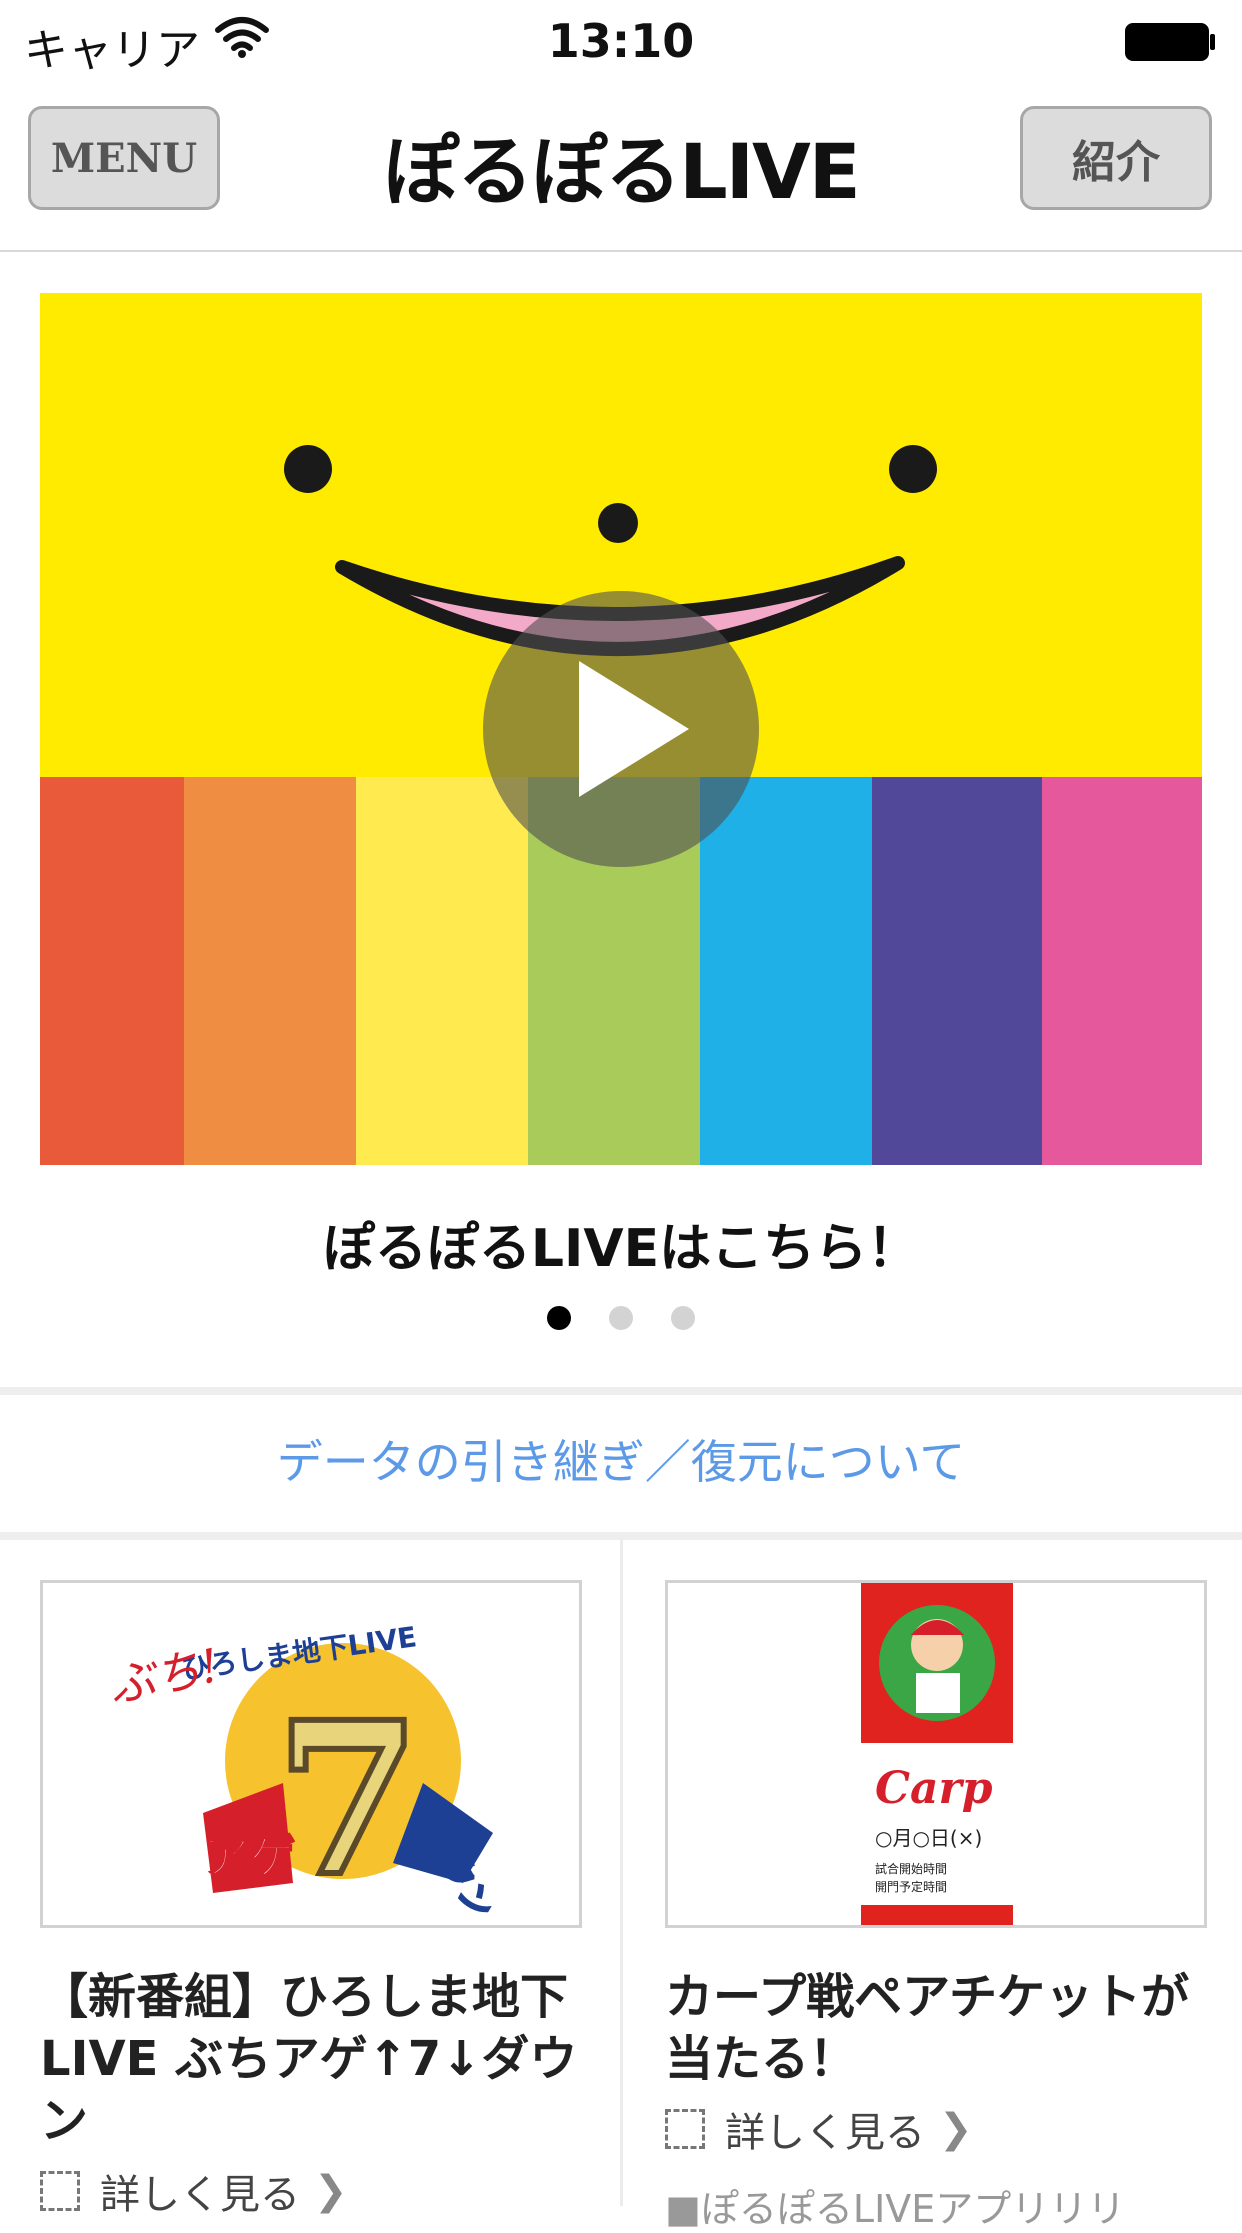  I want to click on ticket-red-bottom, so click(937, 1915).